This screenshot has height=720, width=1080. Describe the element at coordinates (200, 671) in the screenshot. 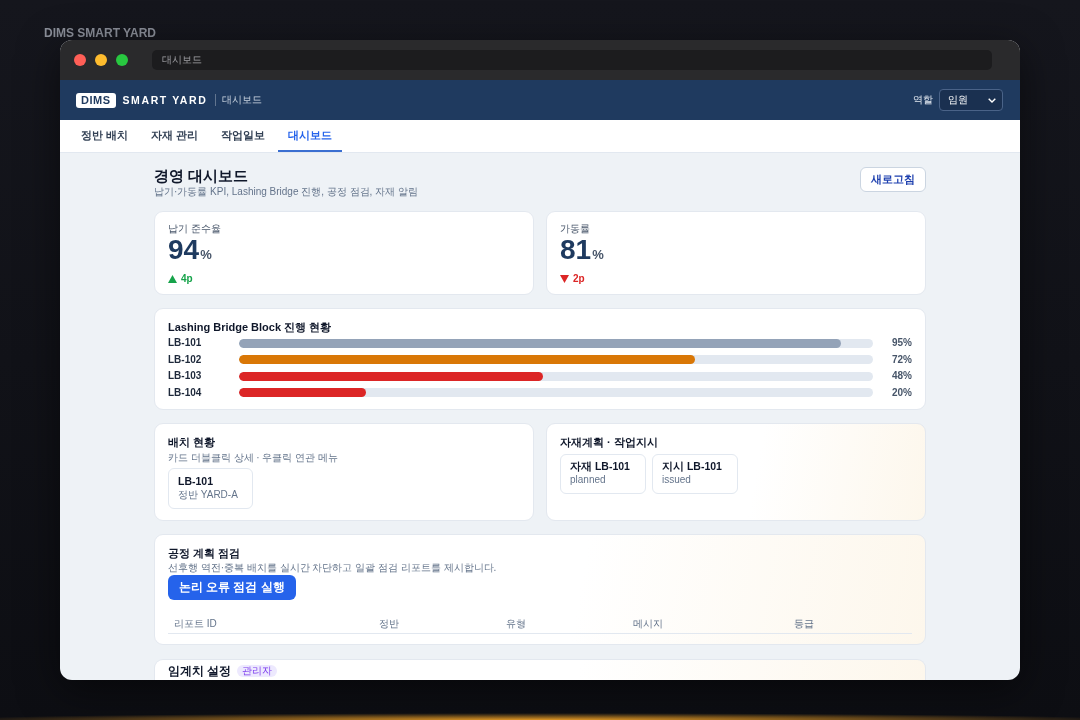

I see `card-title: 임계치 설정` at that location.